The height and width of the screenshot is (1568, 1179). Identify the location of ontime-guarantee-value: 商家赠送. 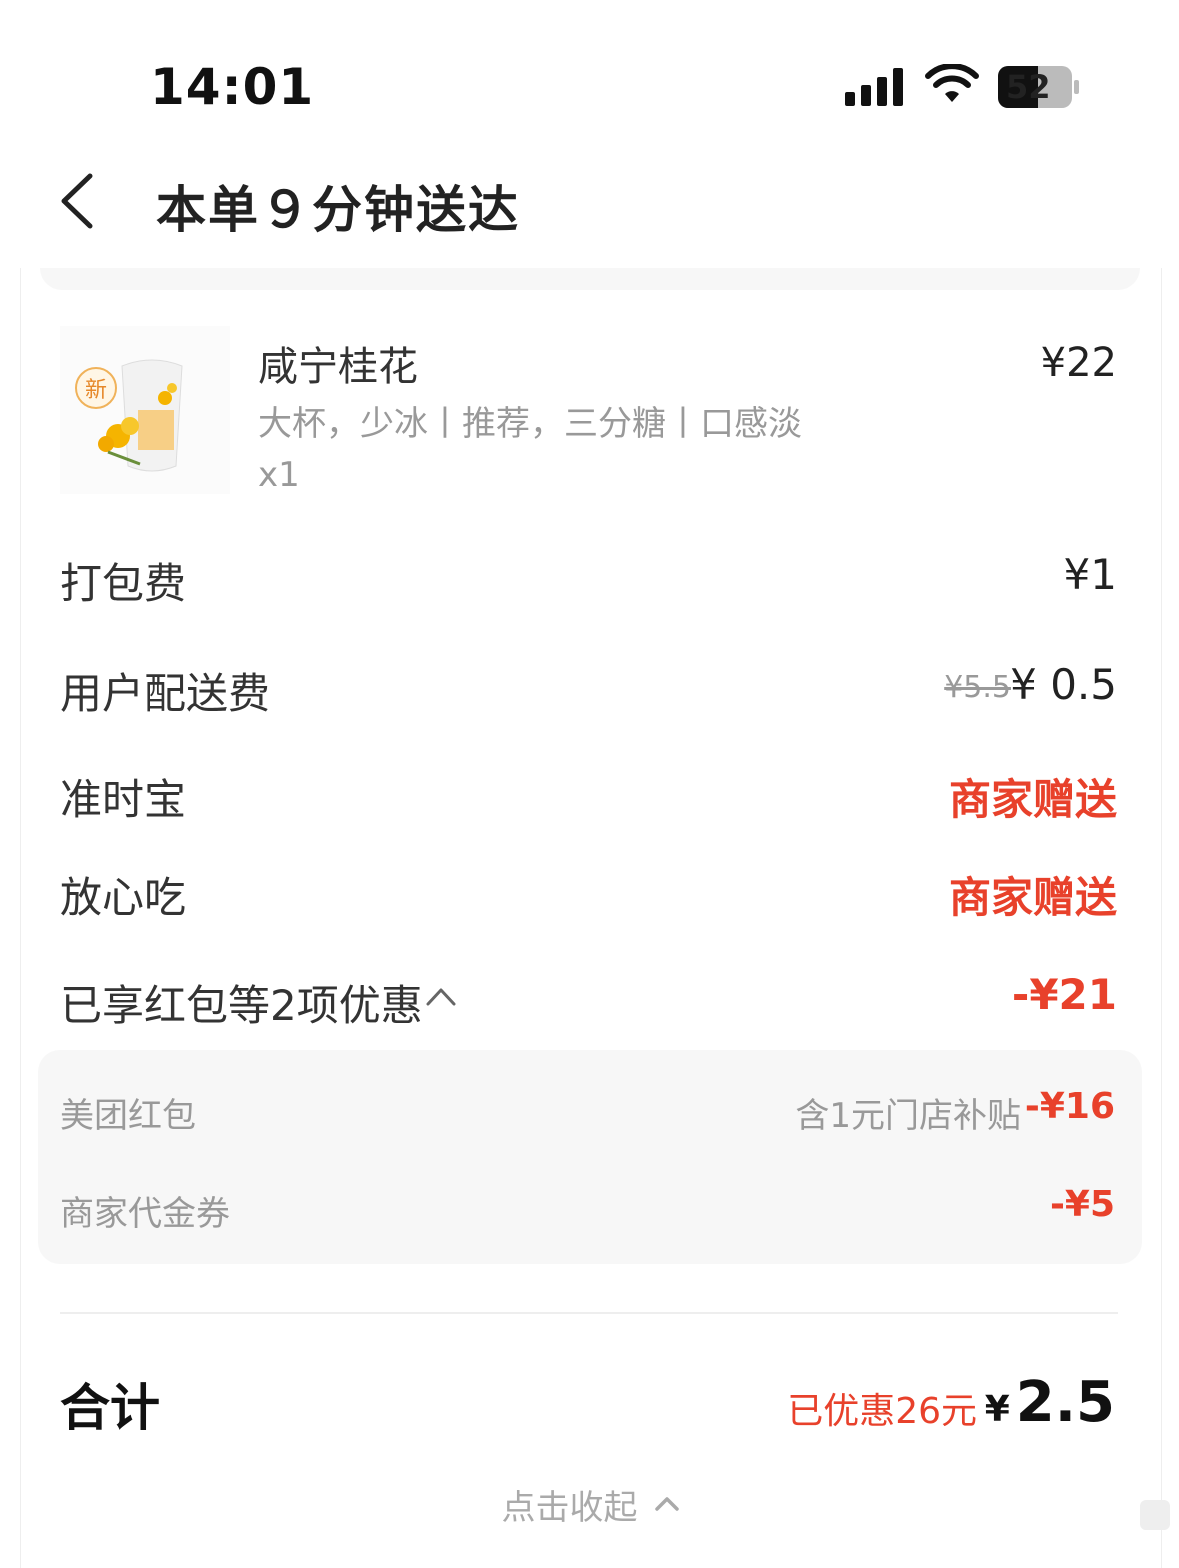
(1032, 799).